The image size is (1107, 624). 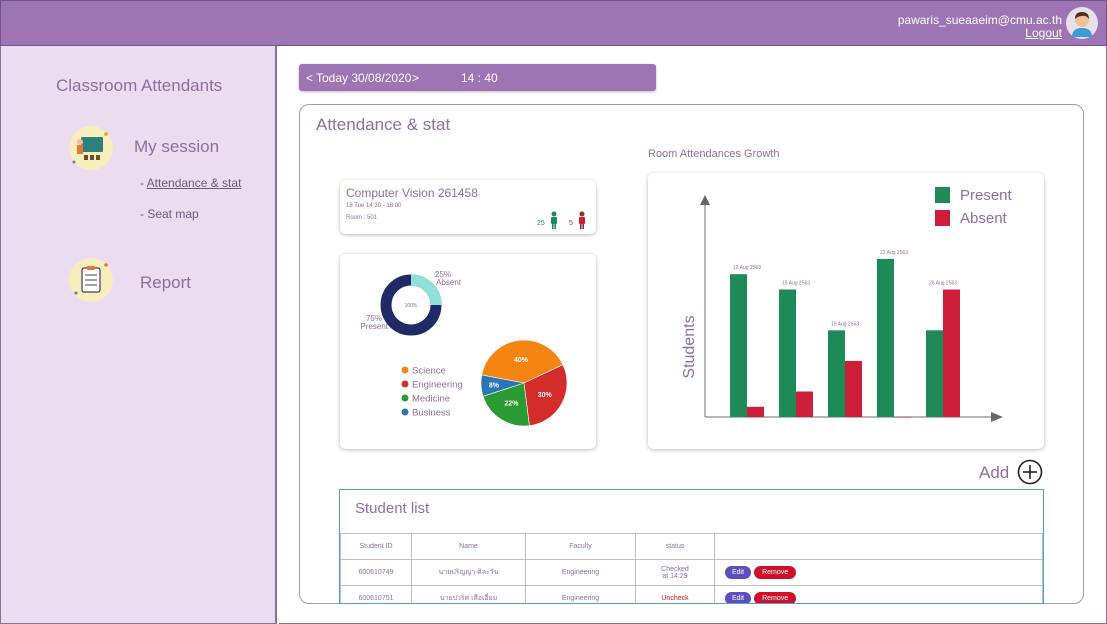 What do you see at coordinates (91, 280) in the screenshot?
I see `report-clipboard-icon` at bounding box center [91, 280].